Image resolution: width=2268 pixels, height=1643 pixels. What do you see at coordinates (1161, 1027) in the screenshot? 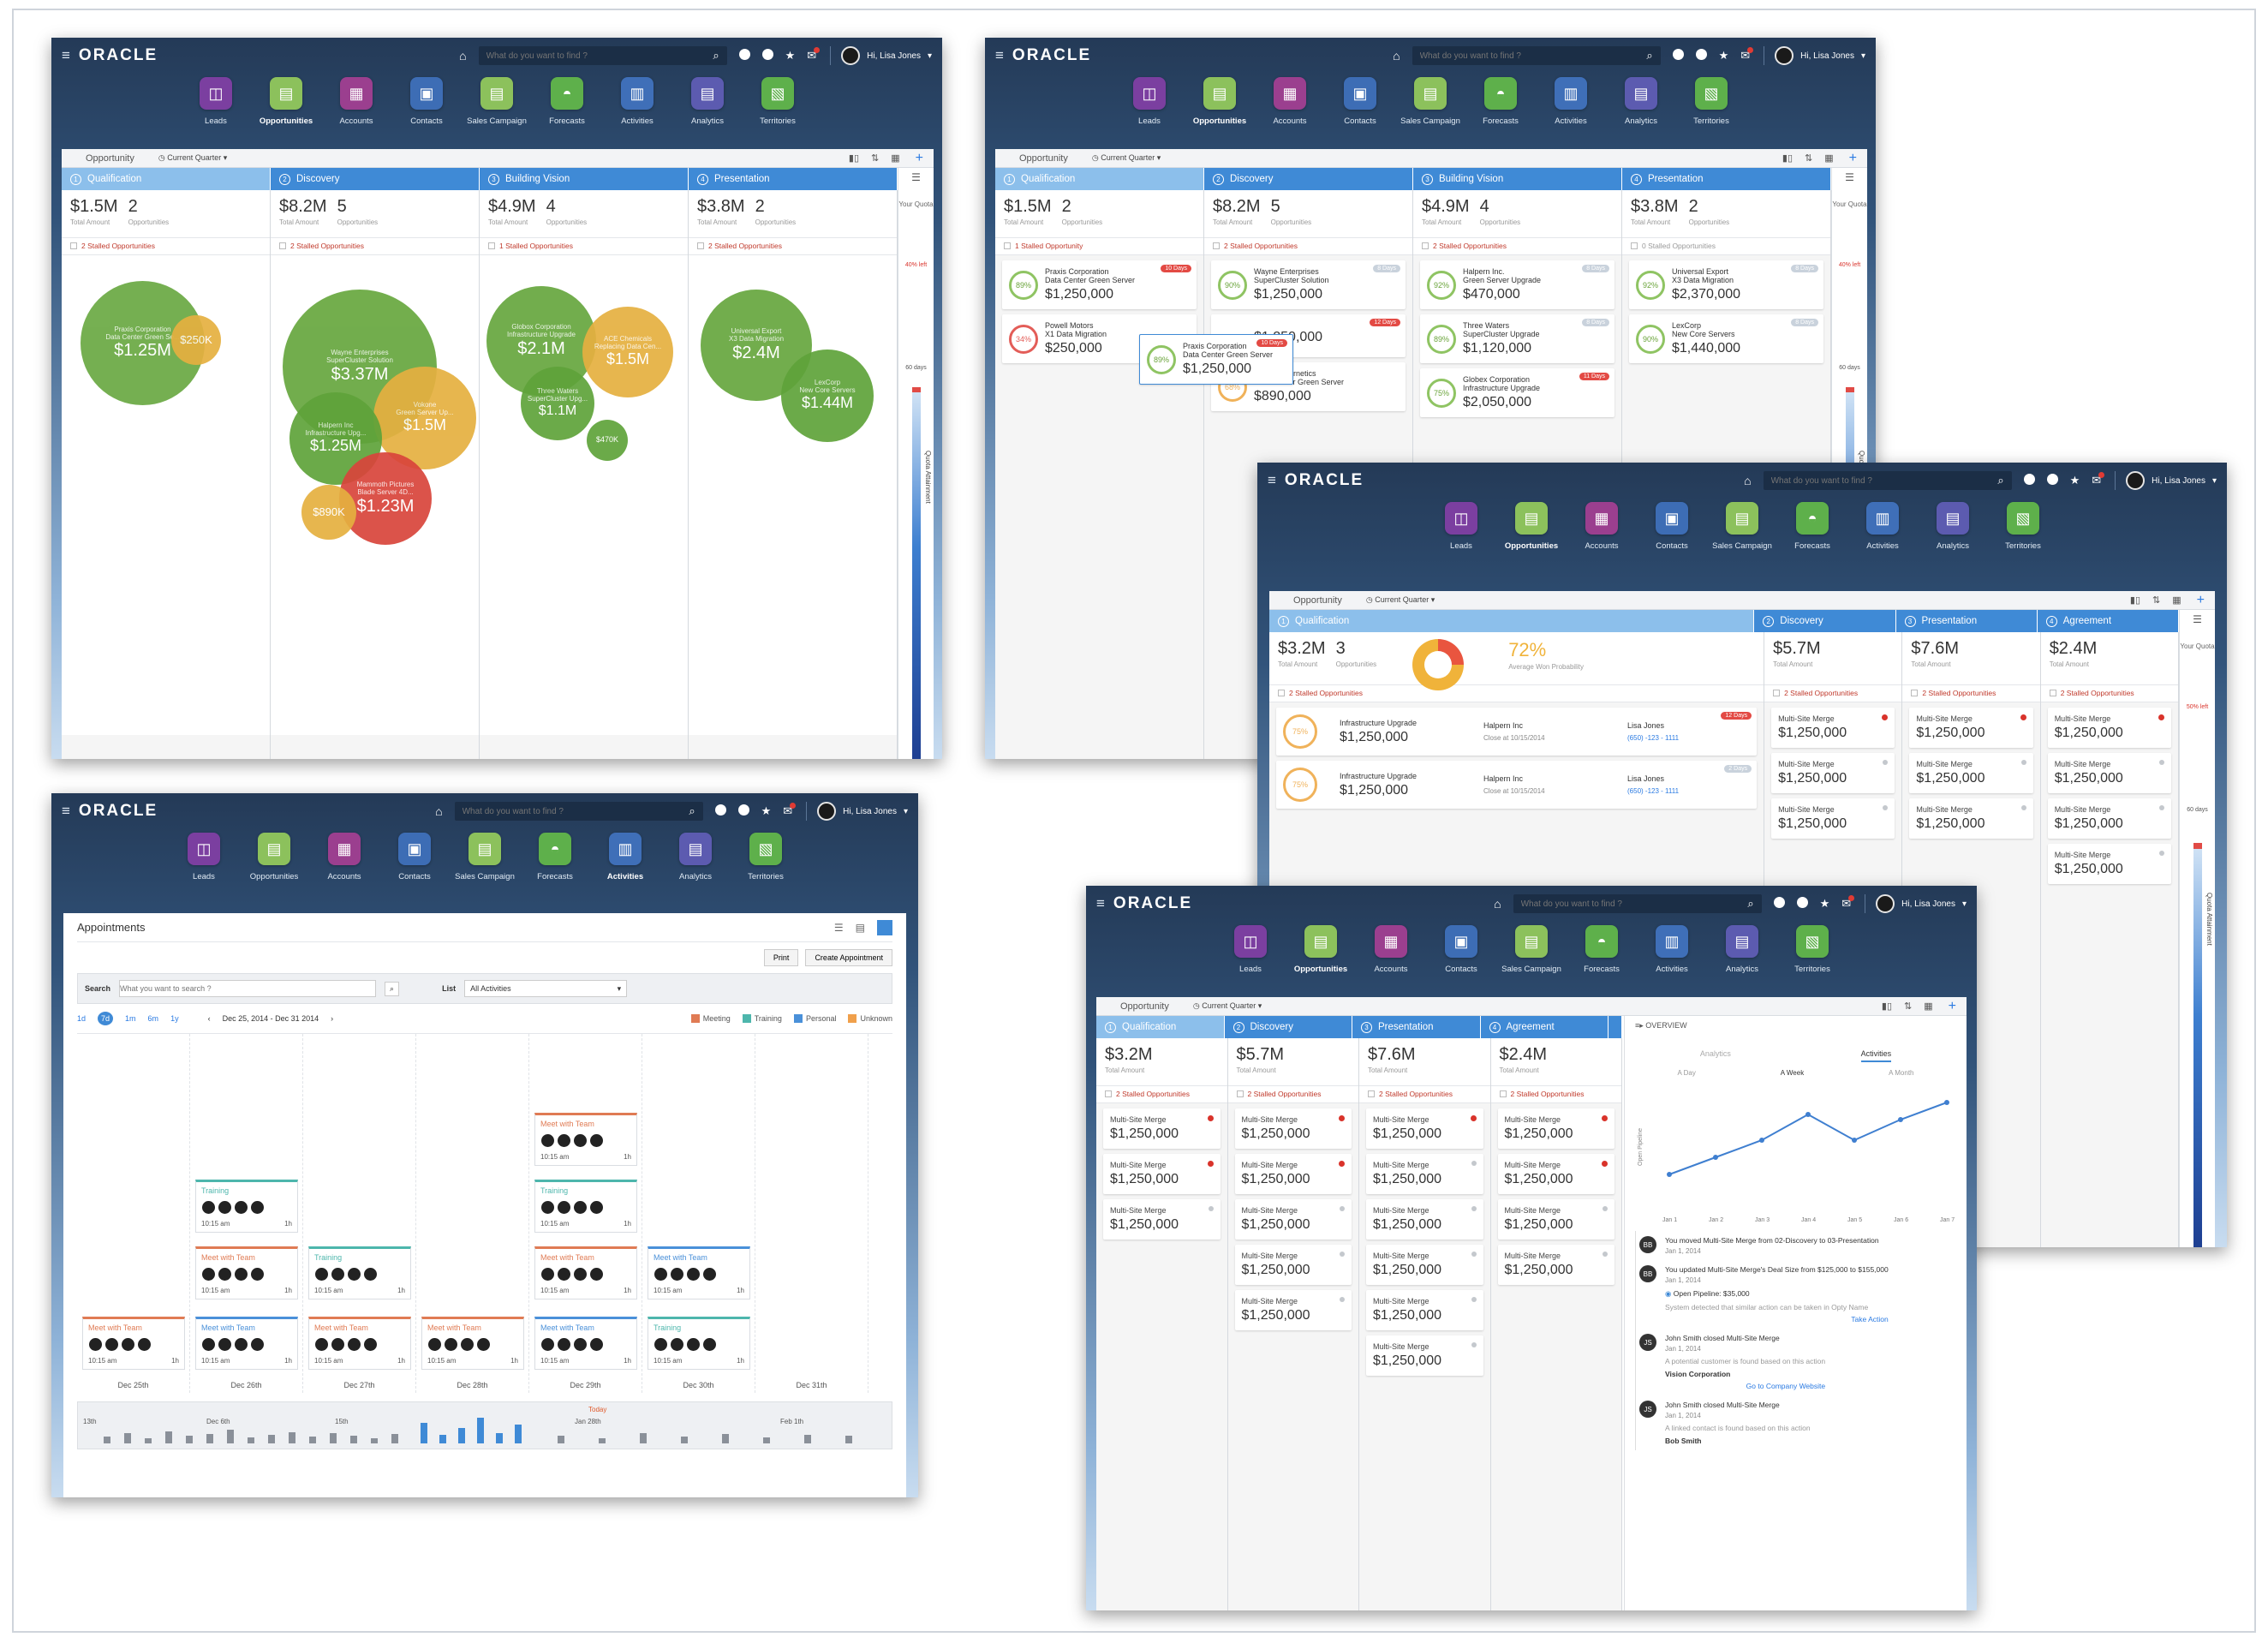
I see `tab-qualification: 1 Qualification` at bounding box center [1161, 1027].